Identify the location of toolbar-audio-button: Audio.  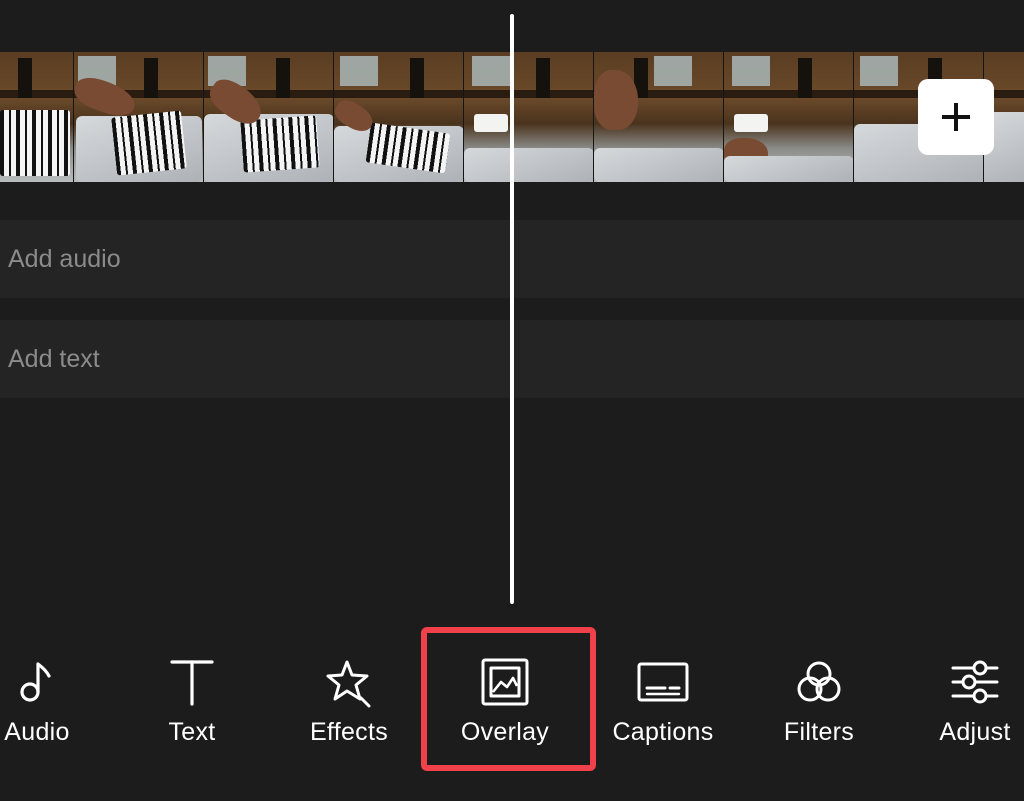
(51, 705).